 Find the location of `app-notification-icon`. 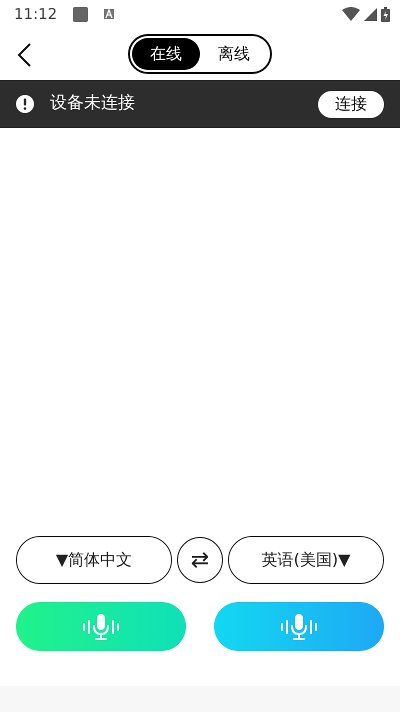

app-notification-icon is located at coordinates (80, 14).